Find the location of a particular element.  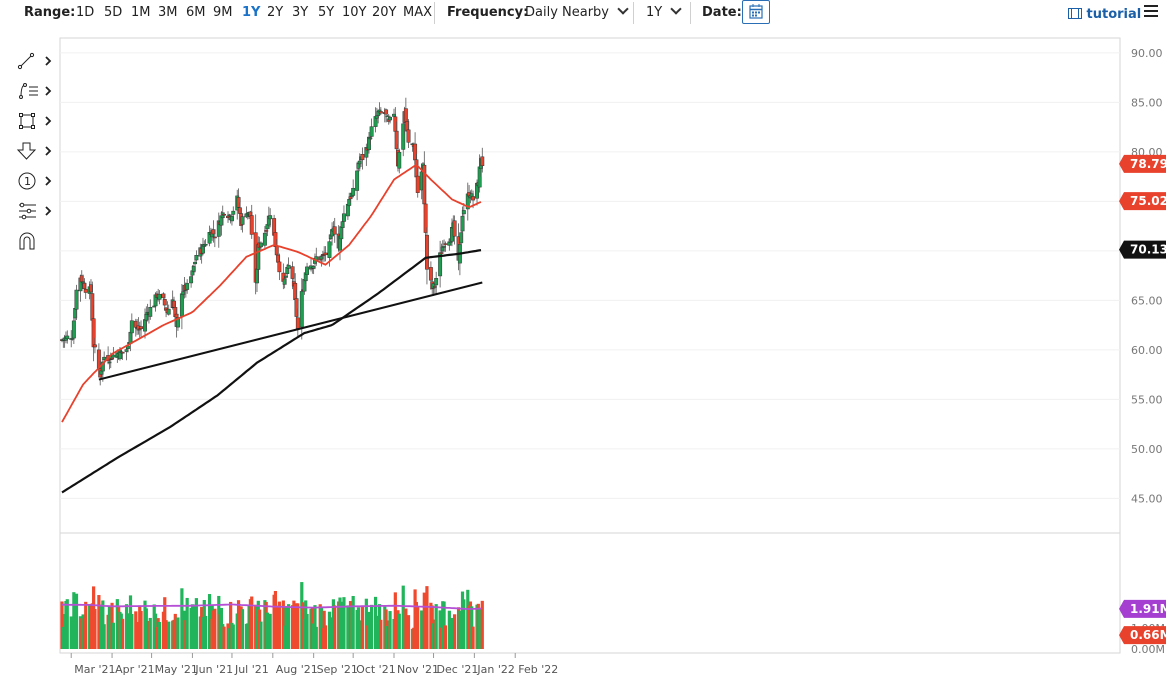

x-tick-label: Jan '22 is located at coordinates (495, 669).